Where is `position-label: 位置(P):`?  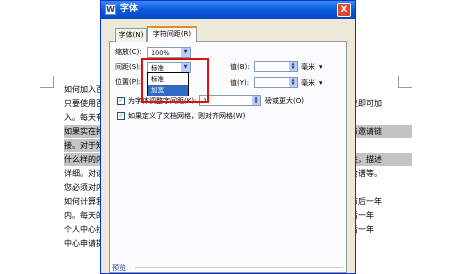 position-label: 位置(P): is located at coordinates (128, 82).